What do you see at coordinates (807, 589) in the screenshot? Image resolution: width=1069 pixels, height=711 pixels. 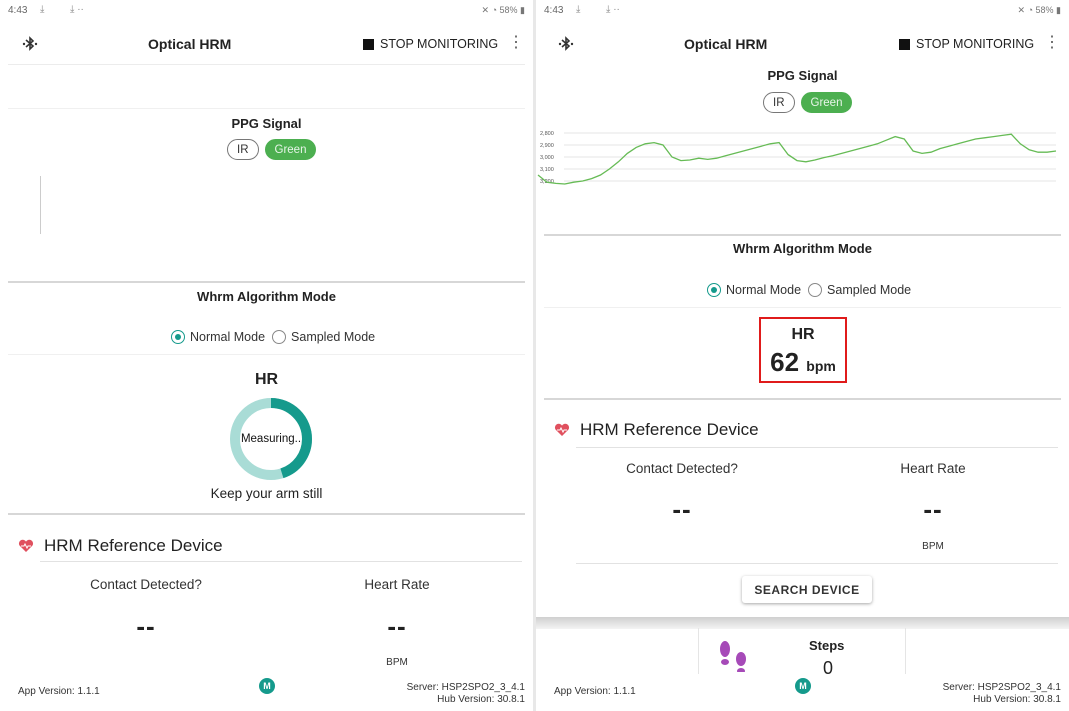 I see `search-device-button: SEARCH DEVICE` at bounding box center [807, 589].